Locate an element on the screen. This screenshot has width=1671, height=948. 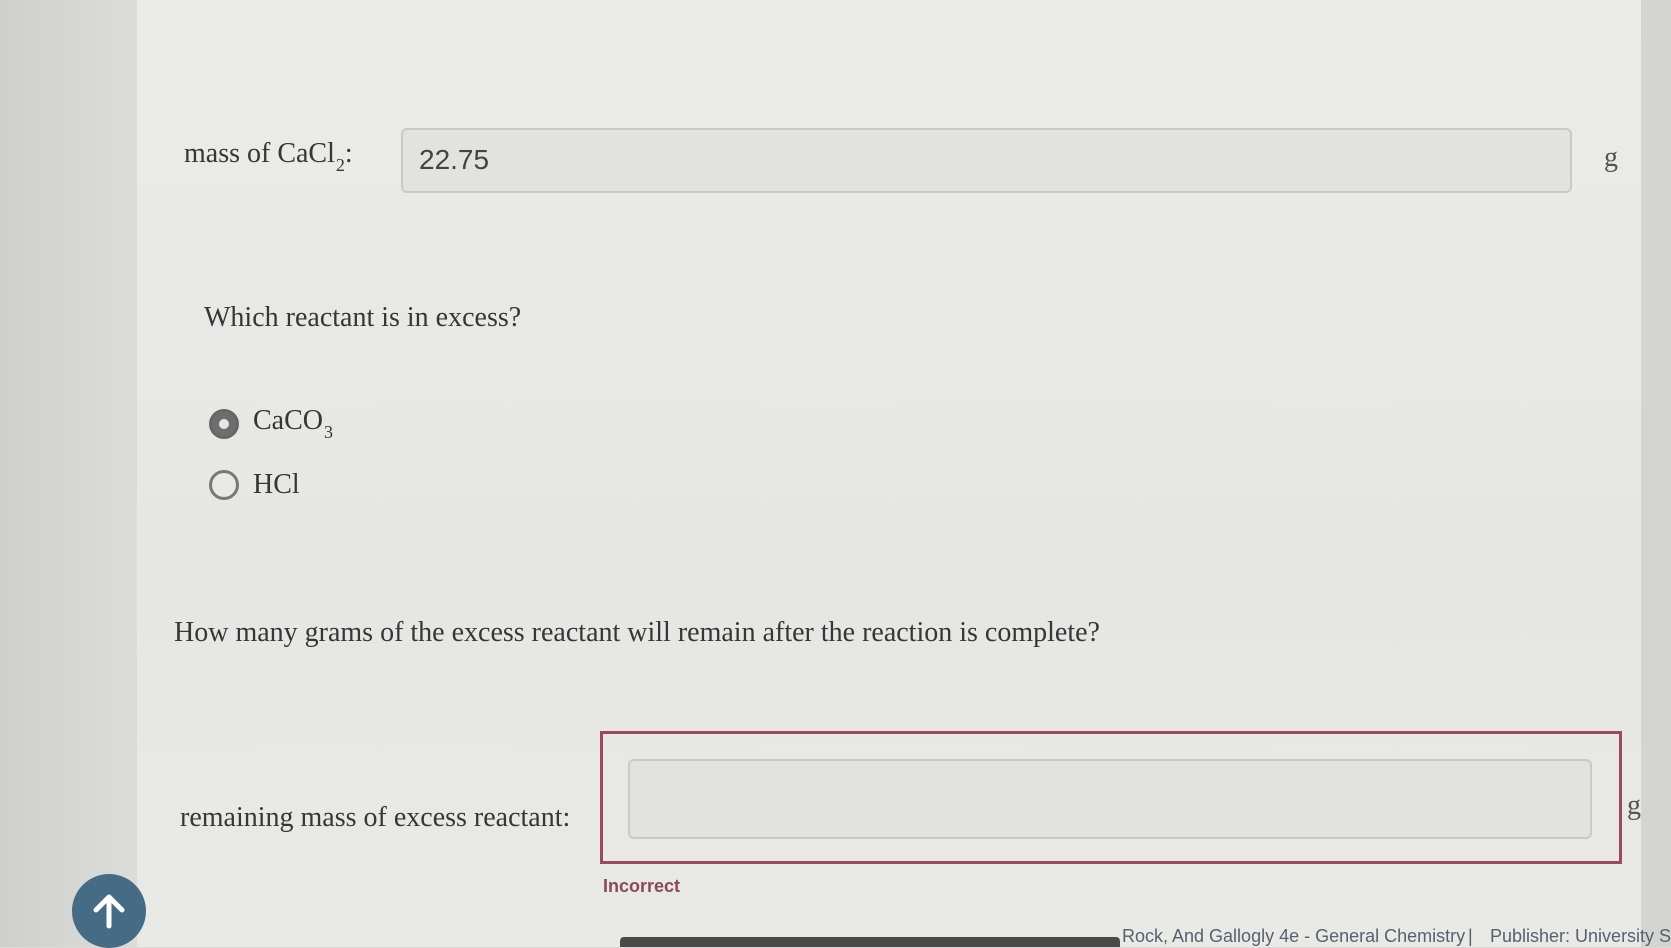
footer-bar is located at coordinates (870, 942).